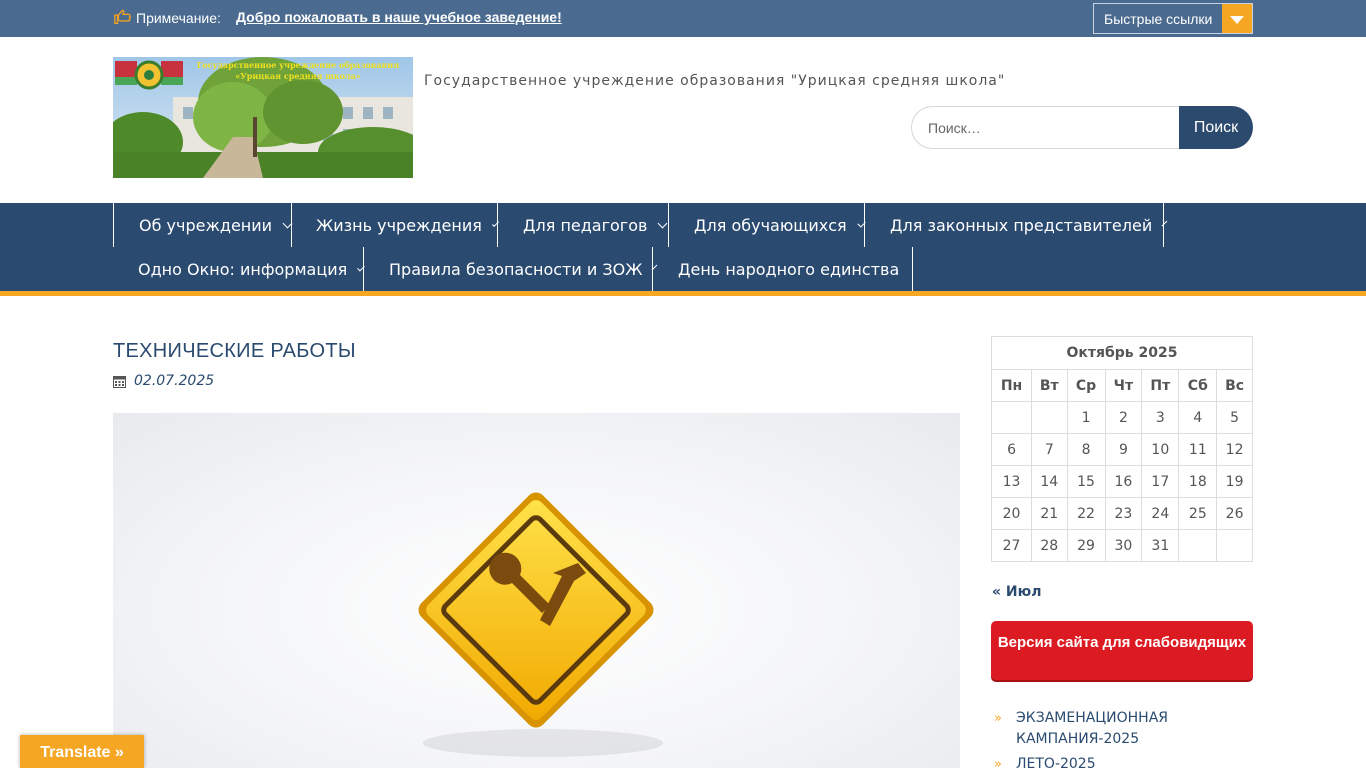  What do you see at coordinates (234, 351) in the screenshot?
I see `post-title: ТЕХНИЧЕСКИЕ РАБОТЫ` at bounding box center [234, 351].